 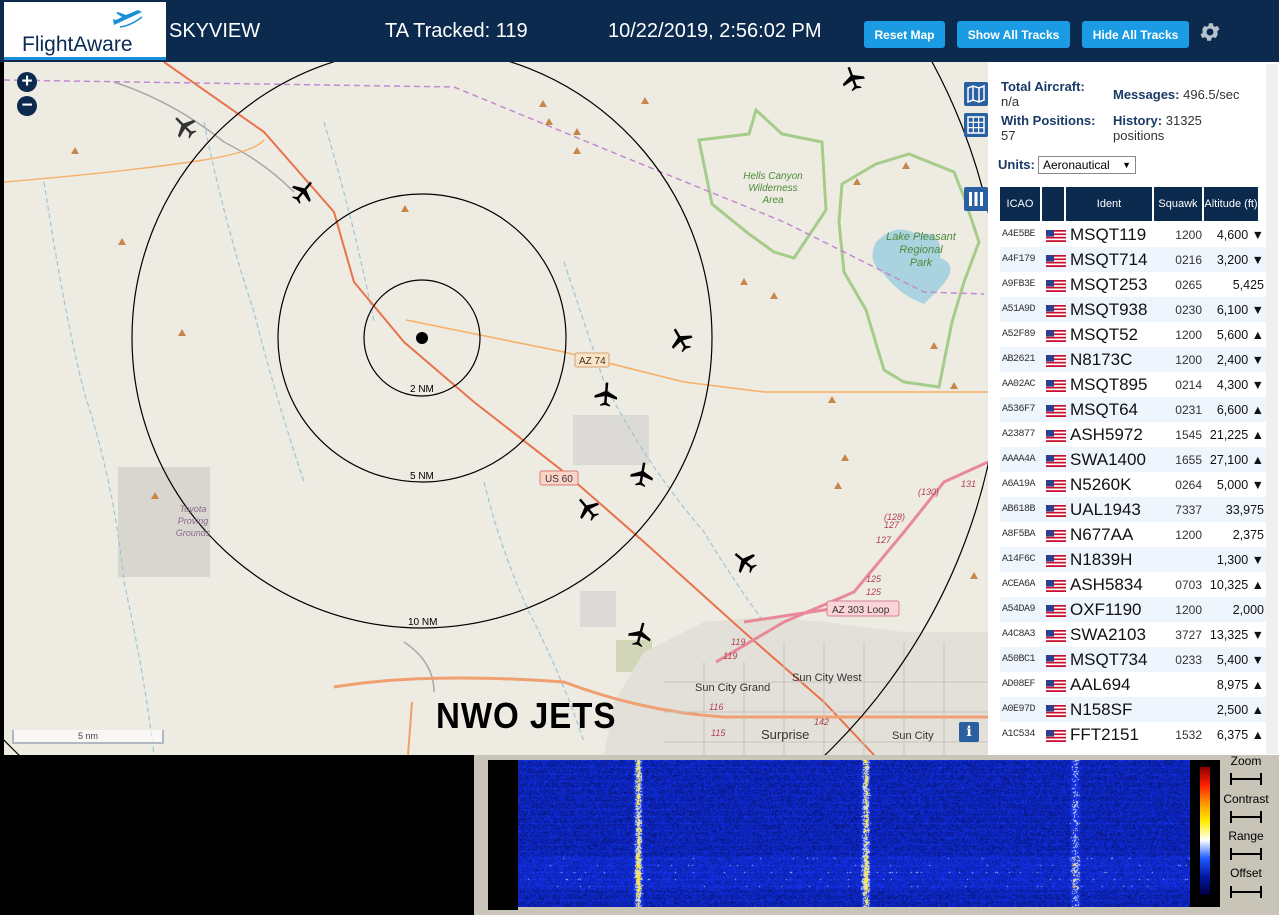 I want to click on col-altitude: Altitude (ft), so click(x=1231, y=204).